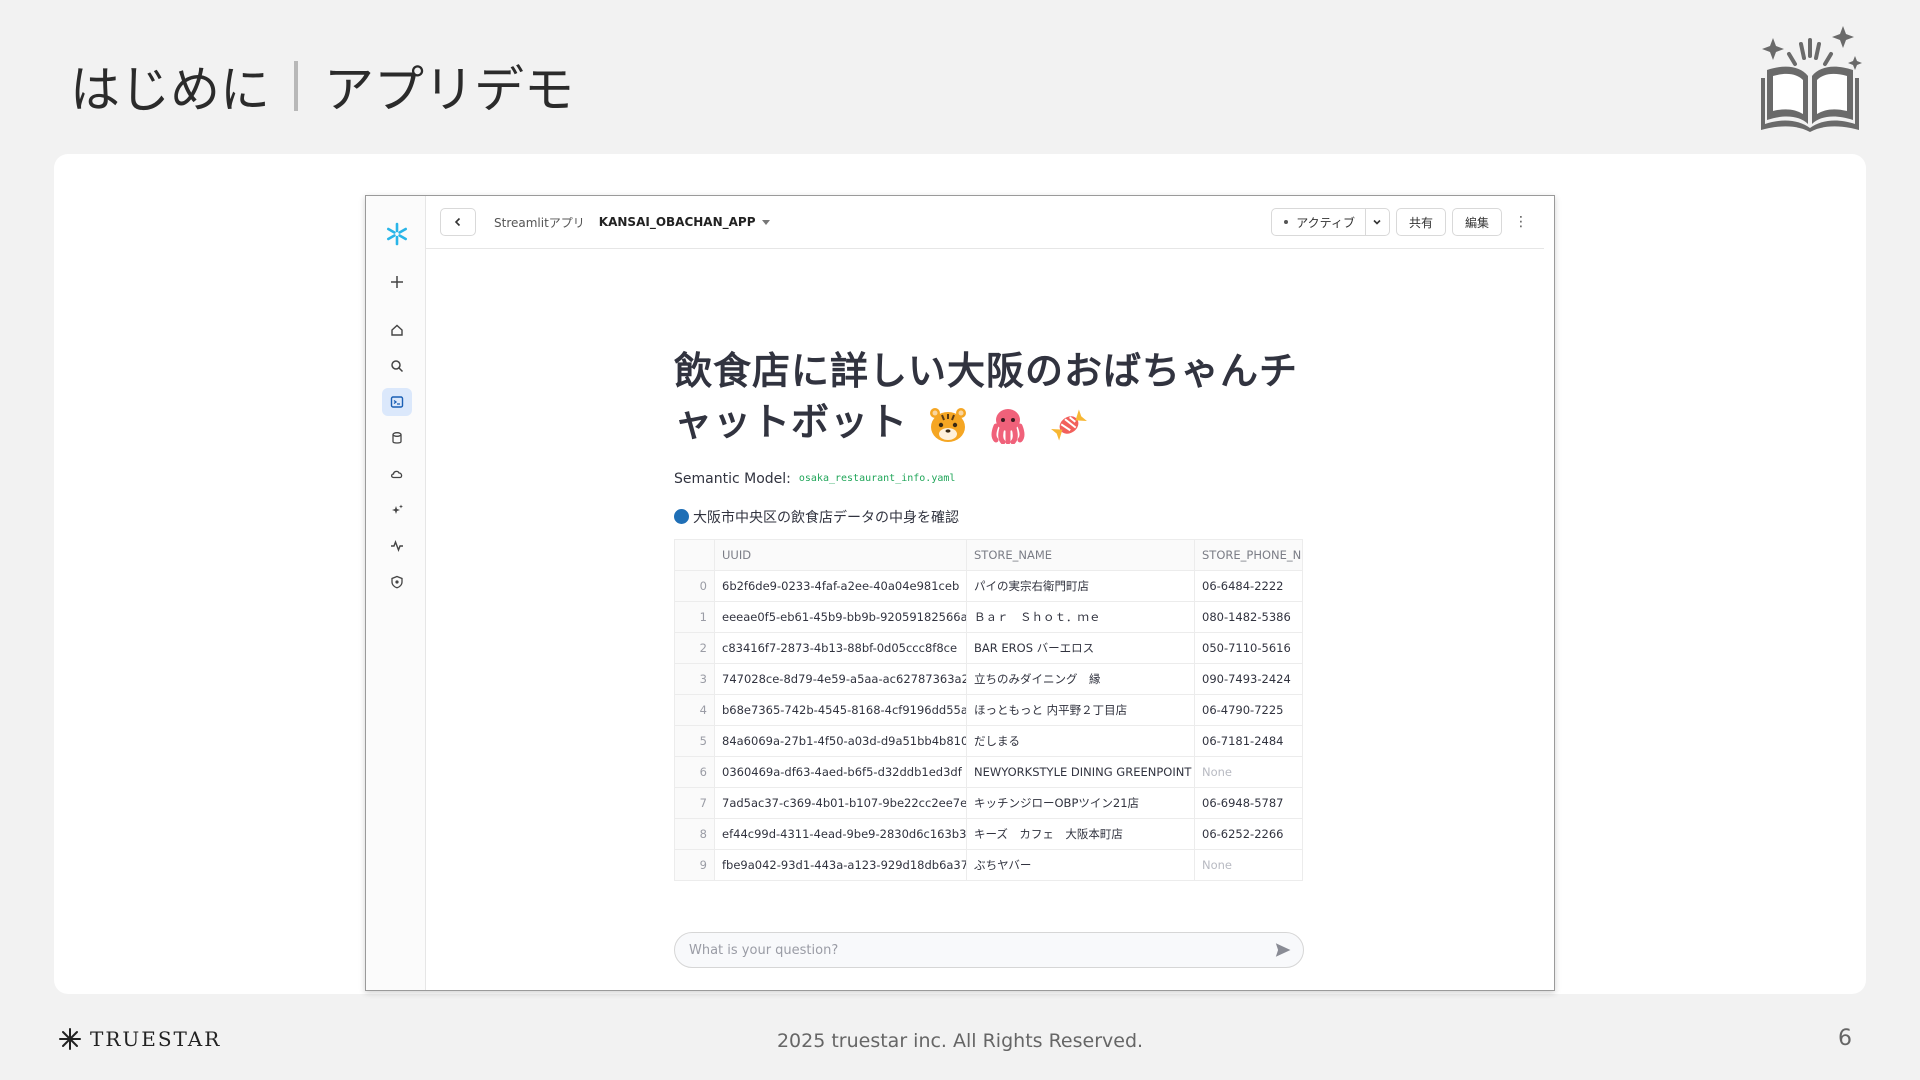  I want to click on app-title-line1: 飲食店に詳しい大阪のおばちゃんチ, so click(986, 371).